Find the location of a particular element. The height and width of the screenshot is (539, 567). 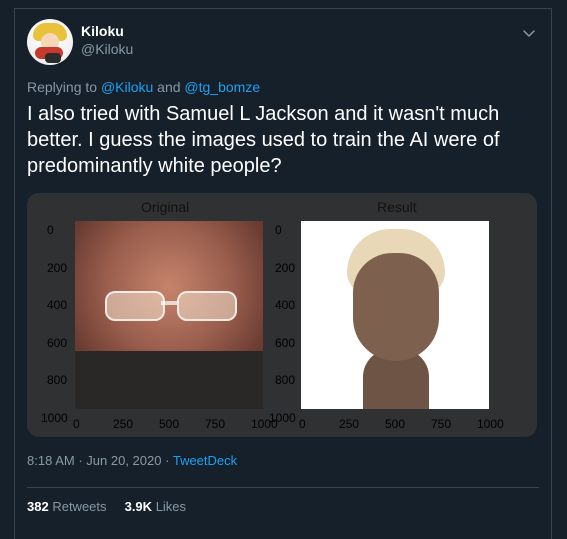

result-image is located at coordinates (395, 315).